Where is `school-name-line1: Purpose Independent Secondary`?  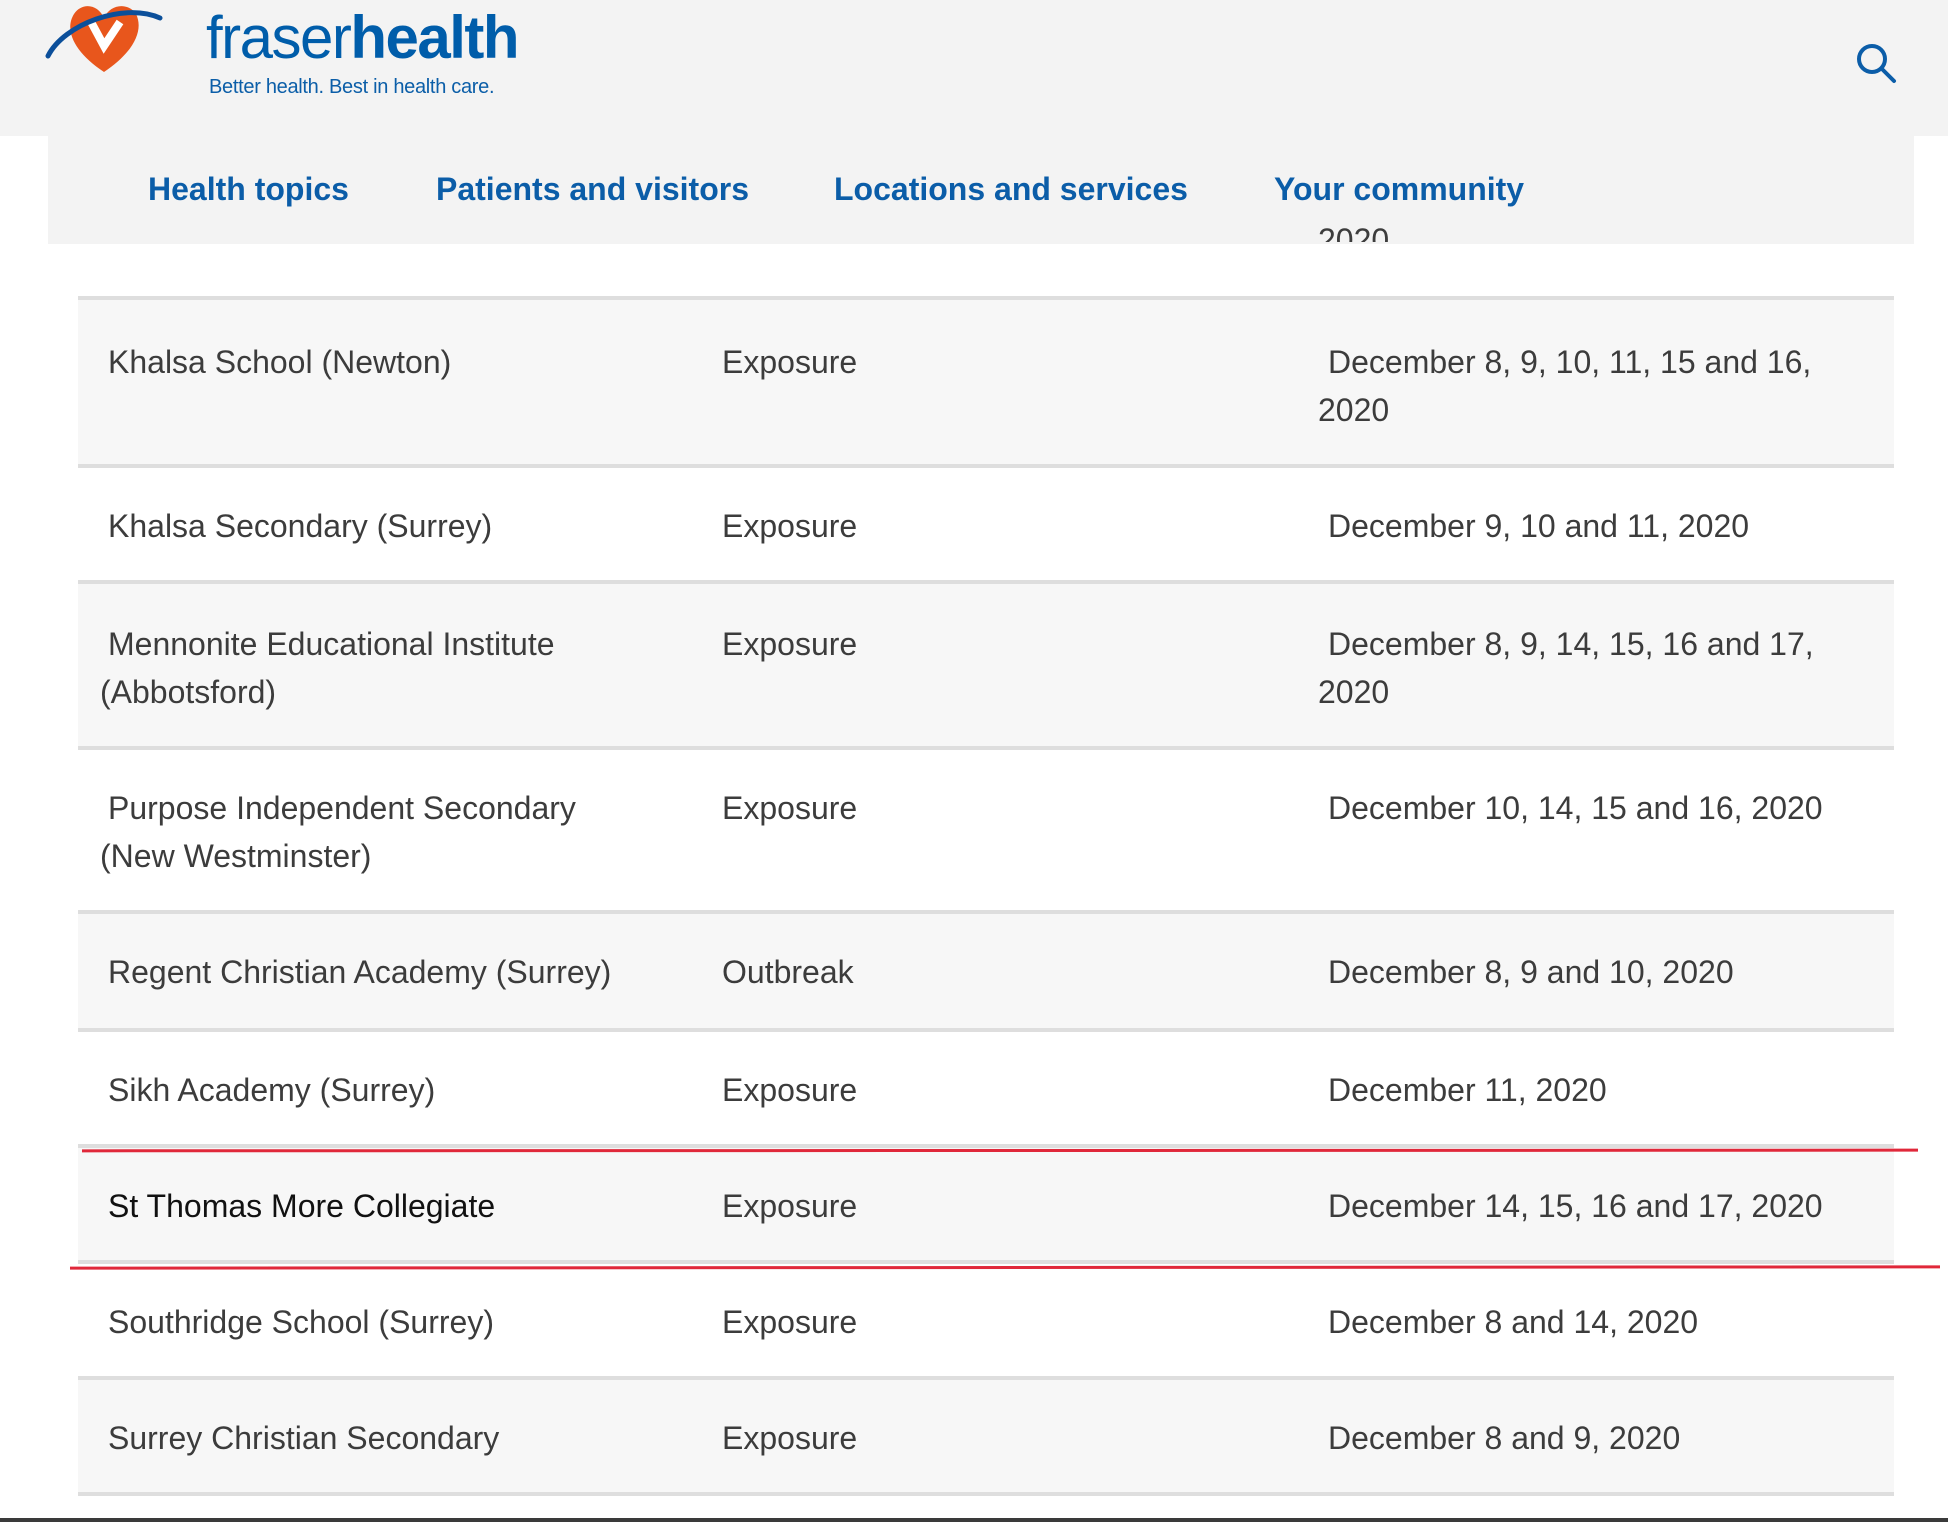
school-name-line1: Purpose Independent Secondary is located at coordinates (342, 808).